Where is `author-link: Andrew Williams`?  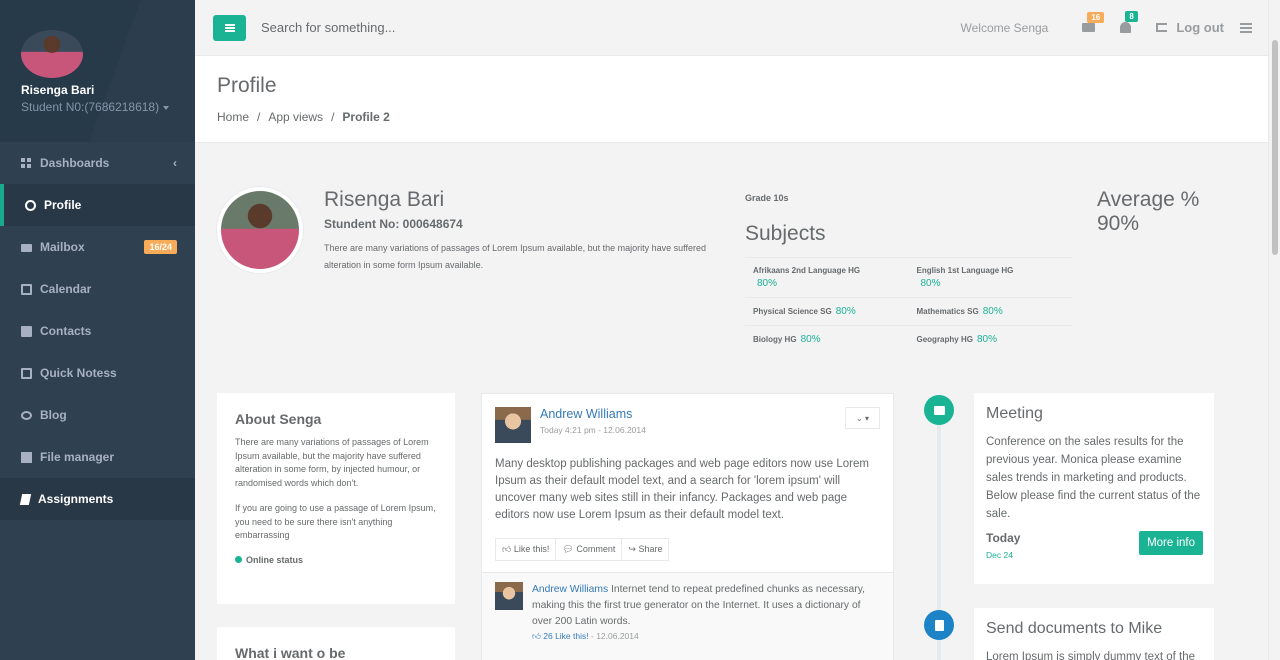
author-link: Andrew Williams is located at coordinates (593, 414).